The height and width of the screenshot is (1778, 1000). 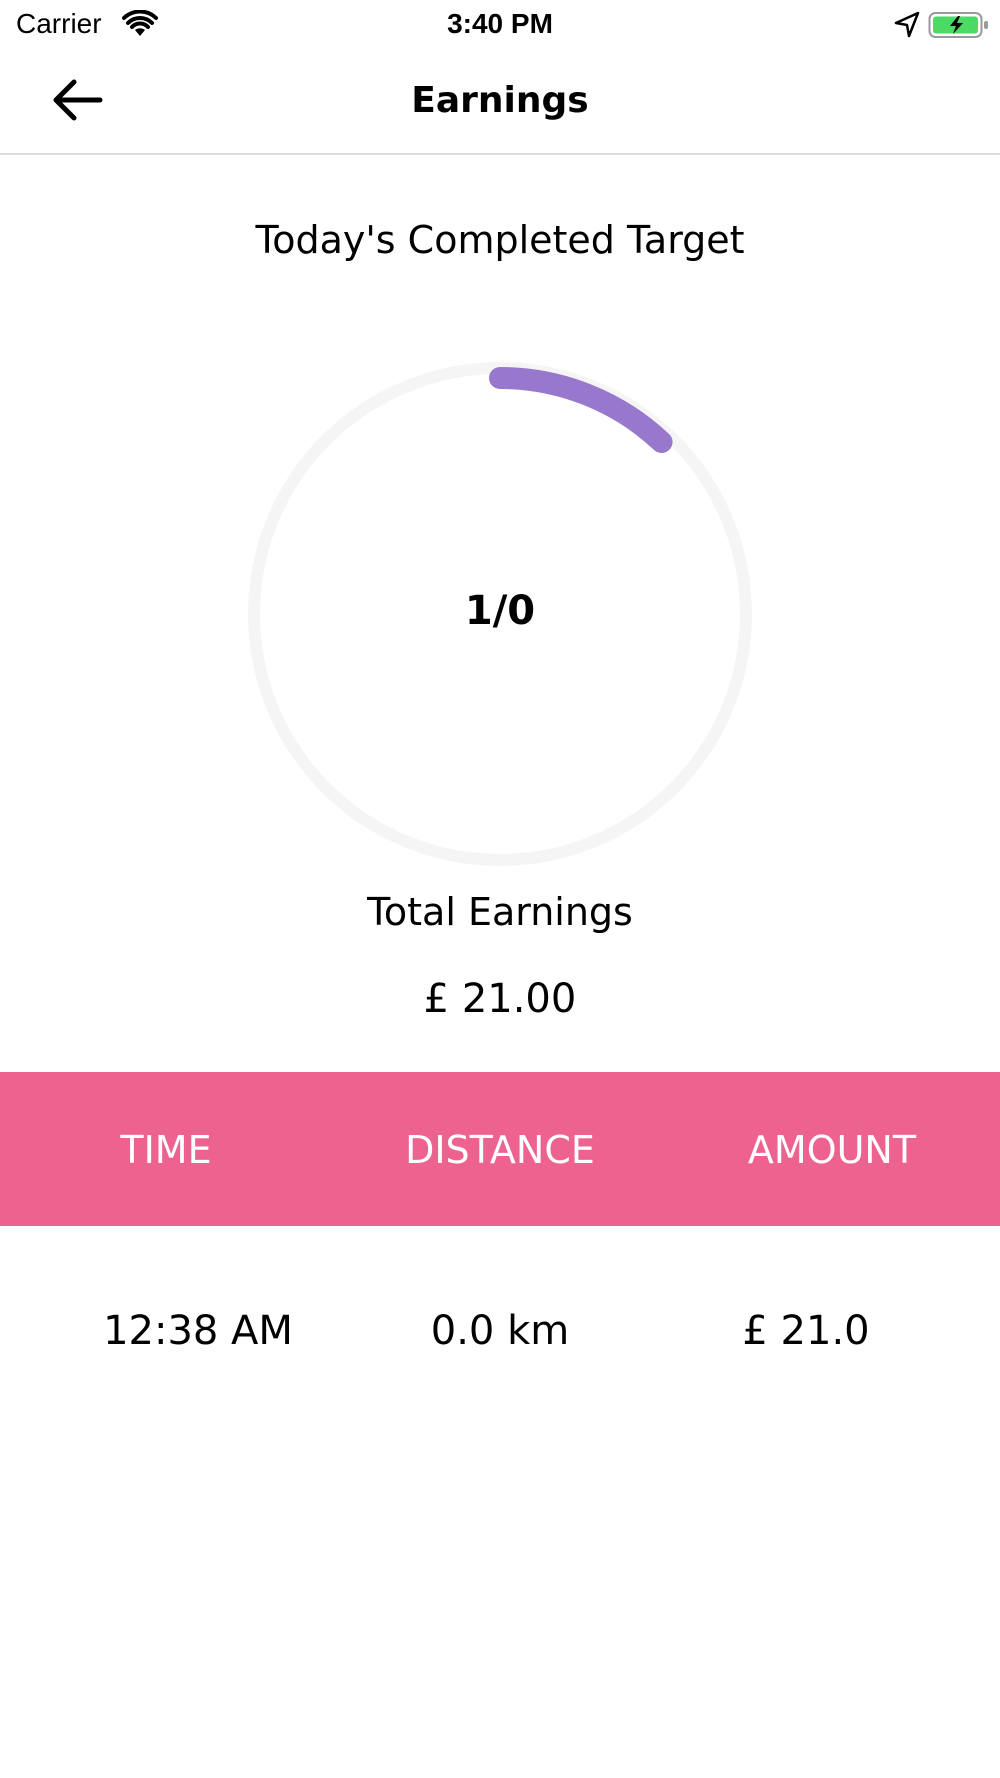 What do you see at coordinates (806, 1331) in the screenshot?
I see `row-amount: £ 21.0` at bounding box center [806, 1331].